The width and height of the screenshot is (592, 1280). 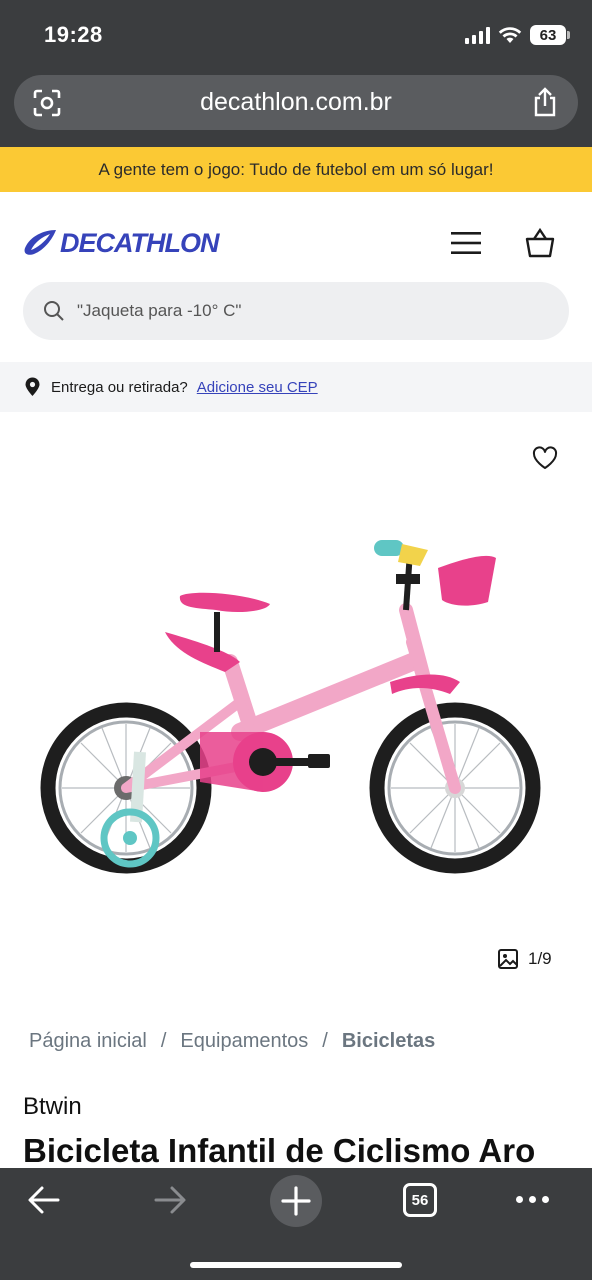 I want to click on tabs-count: 56, so click(x=420, y=1200).